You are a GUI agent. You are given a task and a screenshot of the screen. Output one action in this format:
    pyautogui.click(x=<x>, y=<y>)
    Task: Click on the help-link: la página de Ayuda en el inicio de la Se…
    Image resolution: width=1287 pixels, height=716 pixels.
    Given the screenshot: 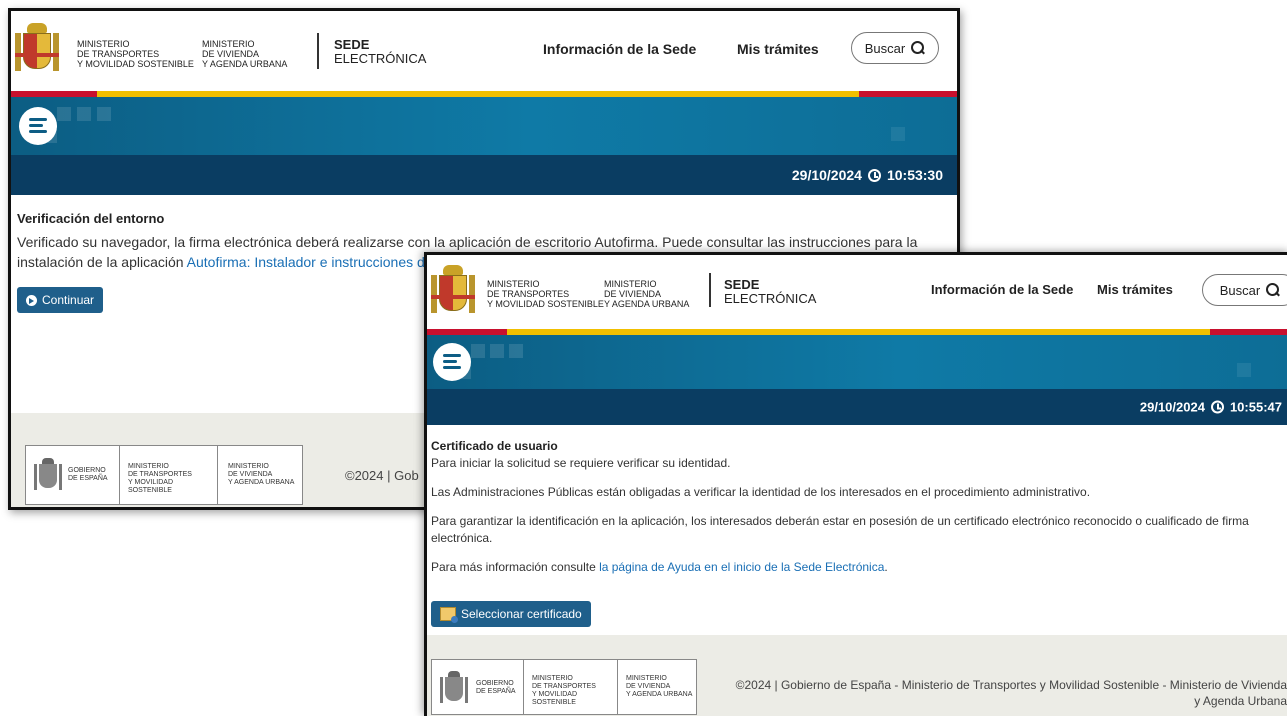 What is the action you would take?
    pyautogui.click(x=741, y=567)
    